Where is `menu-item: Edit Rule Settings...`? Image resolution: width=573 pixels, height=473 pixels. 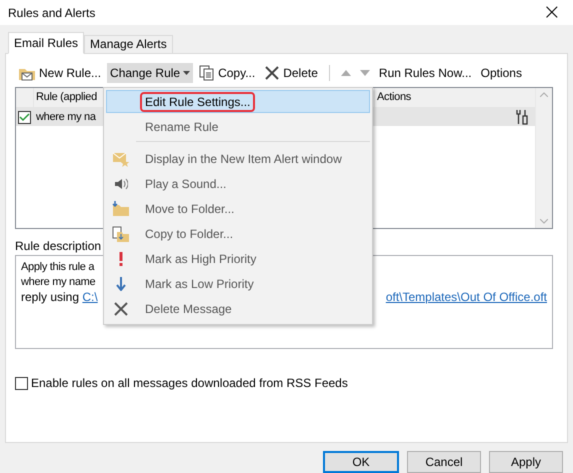
menu-item: Edit Rule Settings... is located at coordinates (238, 101).